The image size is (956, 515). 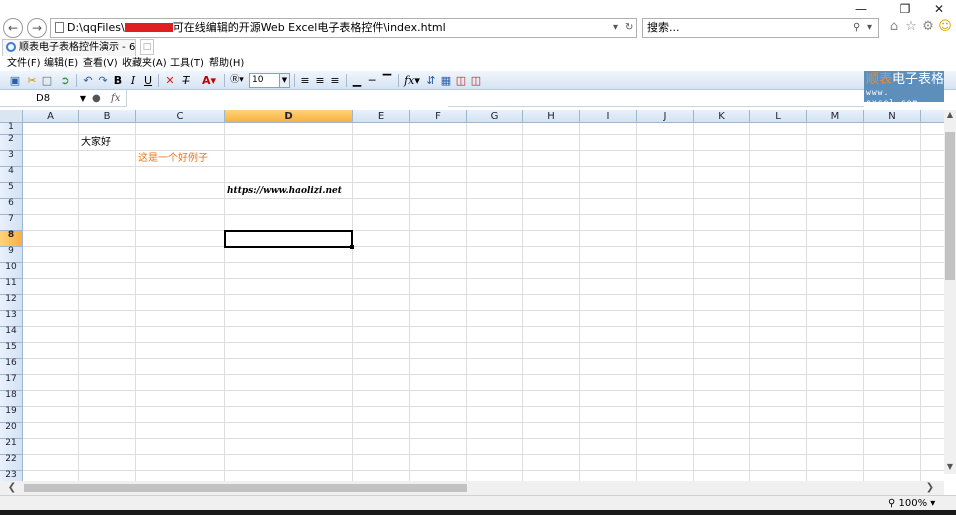 I want to click on align-left-icon: ≡, so click(x=305, y=80).